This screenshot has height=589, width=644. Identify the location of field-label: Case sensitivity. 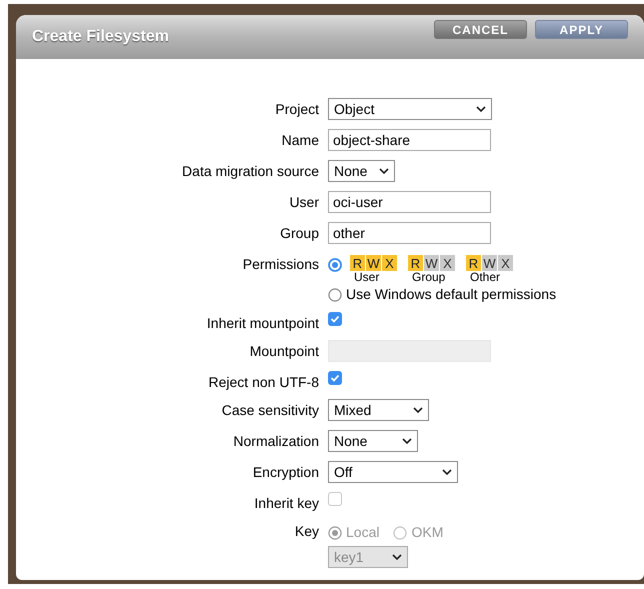
(270, 410).